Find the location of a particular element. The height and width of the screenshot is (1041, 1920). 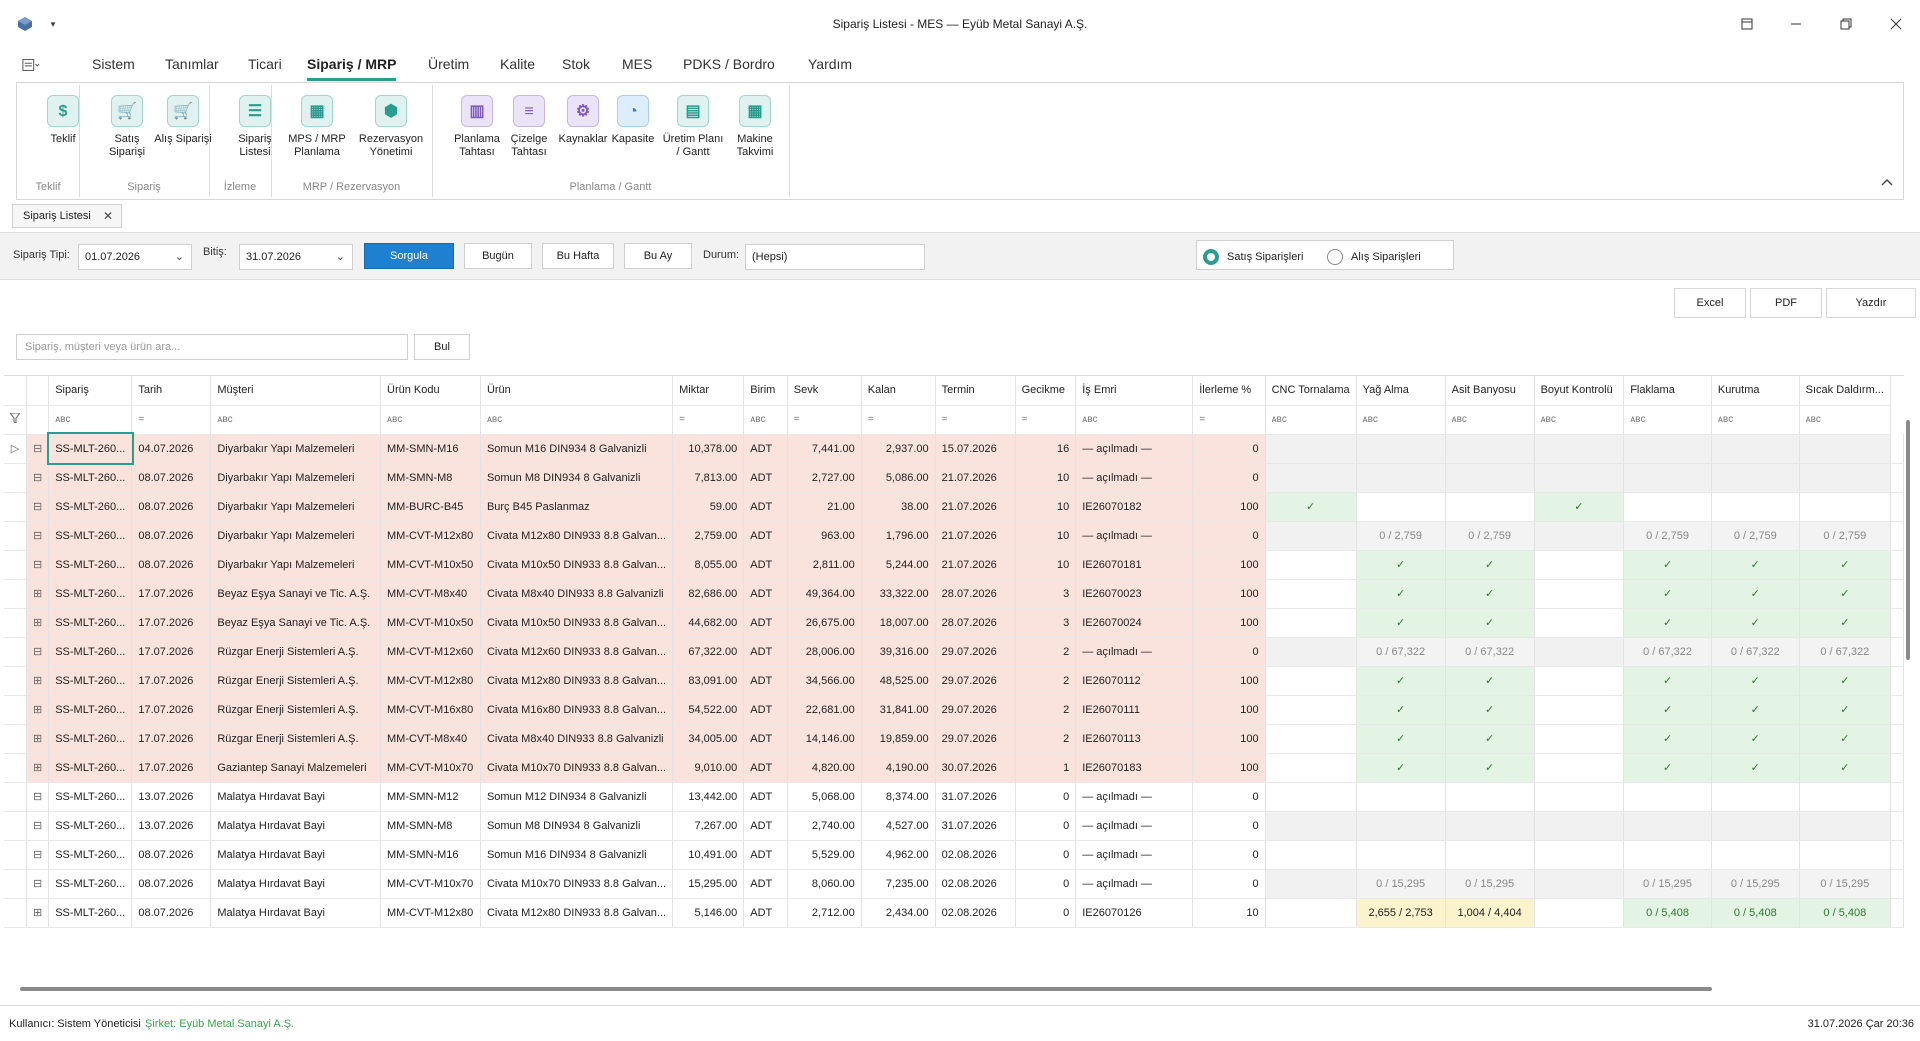

filter-row-icon is located at coordinates (15, 420).